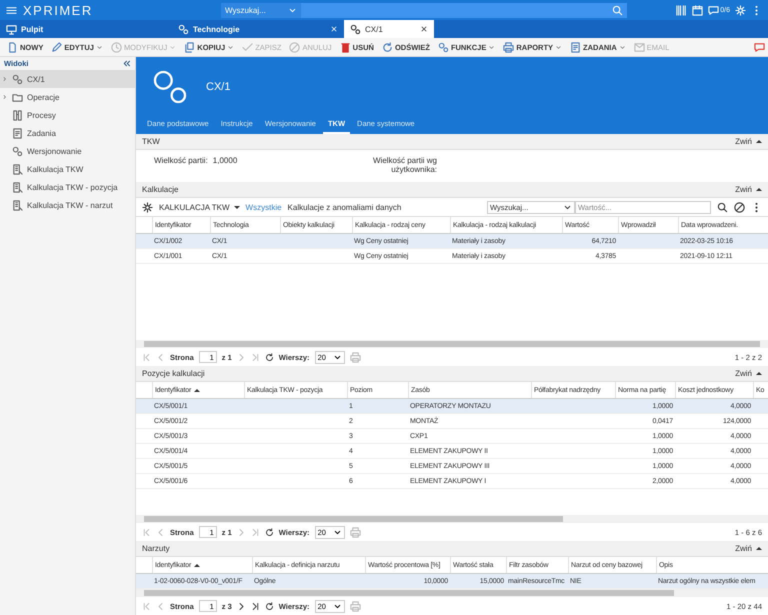  Describe the element at coordinates (714, 10) in the screenshot. I see `chat-icon` at that location.